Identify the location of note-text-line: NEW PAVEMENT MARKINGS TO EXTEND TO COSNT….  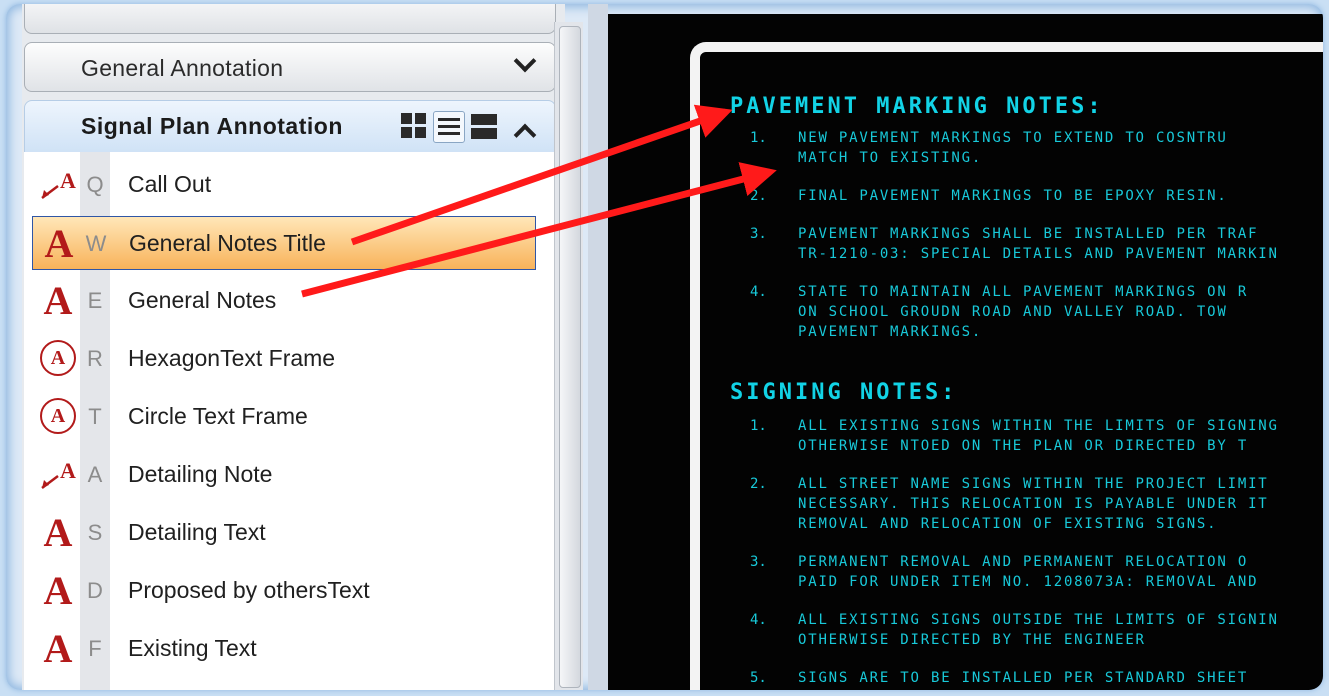
(1013, 138).